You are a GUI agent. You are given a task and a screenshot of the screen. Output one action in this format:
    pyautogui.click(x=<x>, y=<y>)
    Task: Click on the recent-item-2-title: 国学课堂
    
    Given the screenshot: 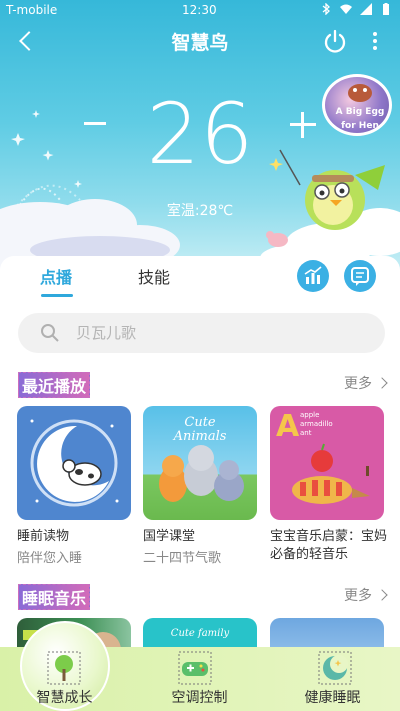 What is the action you would take?
    pyautogui.click(x=202, y=537)
    